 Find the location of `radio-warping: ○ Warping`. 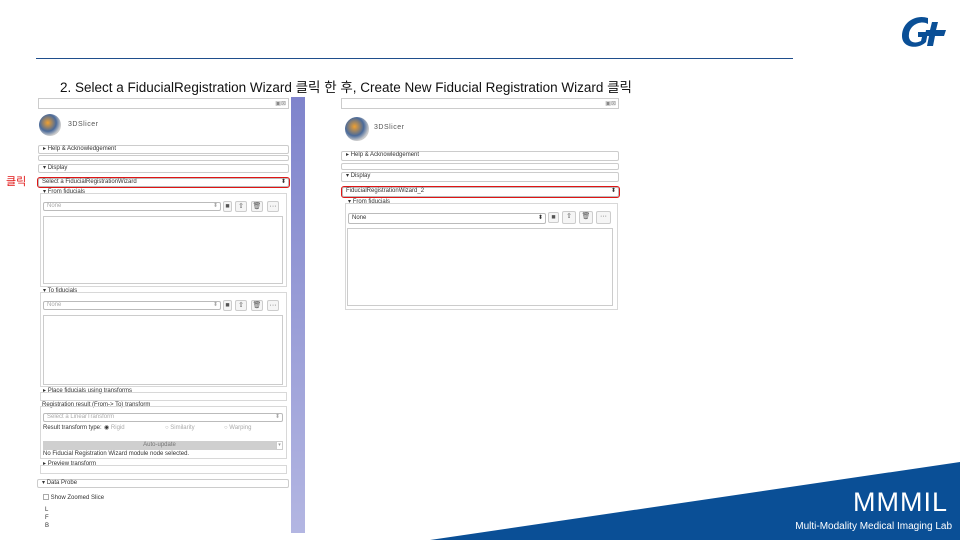

radio-warping: ○ Warping is located at coordinates (237, 428).